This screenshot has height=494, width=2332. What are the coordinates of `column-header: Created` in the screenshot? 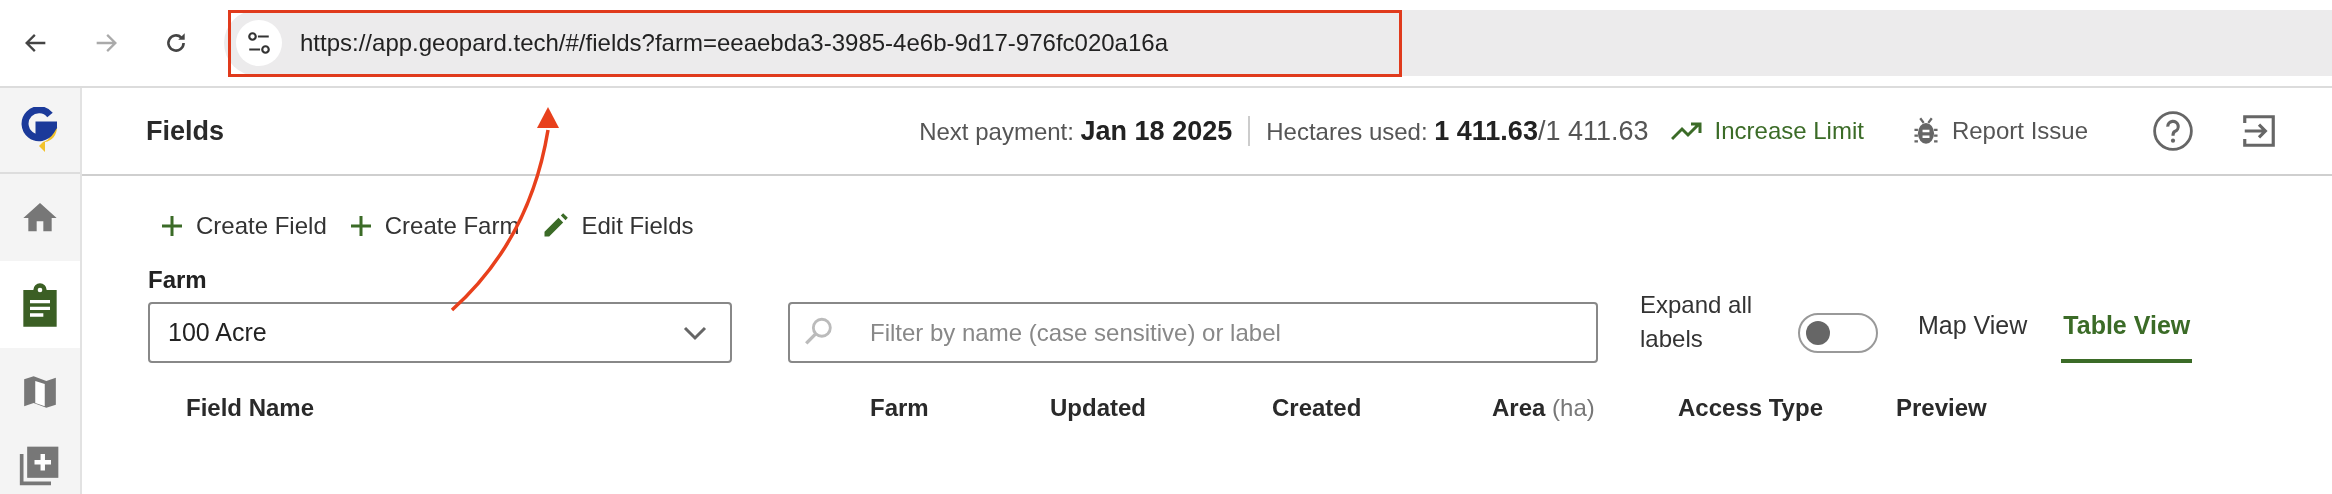 It's located at (1317, 407).